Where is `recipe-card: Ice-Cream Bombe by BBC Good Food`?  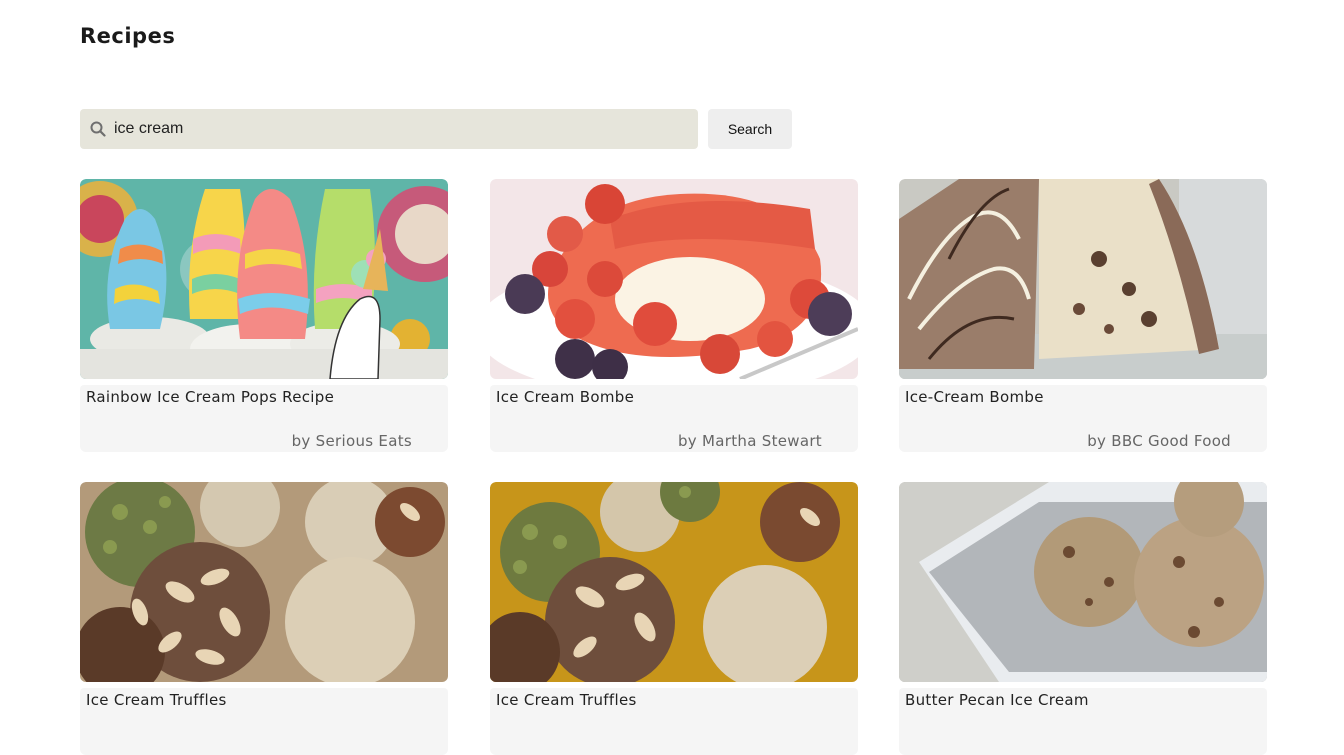
recipe-card: Ice-Cream Bombe by BBC Good Food is located at coordinates (1083, 315).